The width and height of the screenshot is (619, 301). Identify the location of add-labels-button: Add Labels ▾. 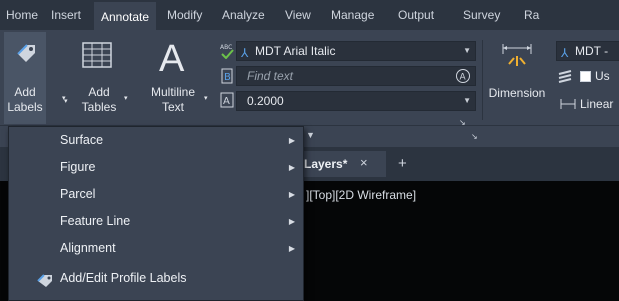
(36, 78).